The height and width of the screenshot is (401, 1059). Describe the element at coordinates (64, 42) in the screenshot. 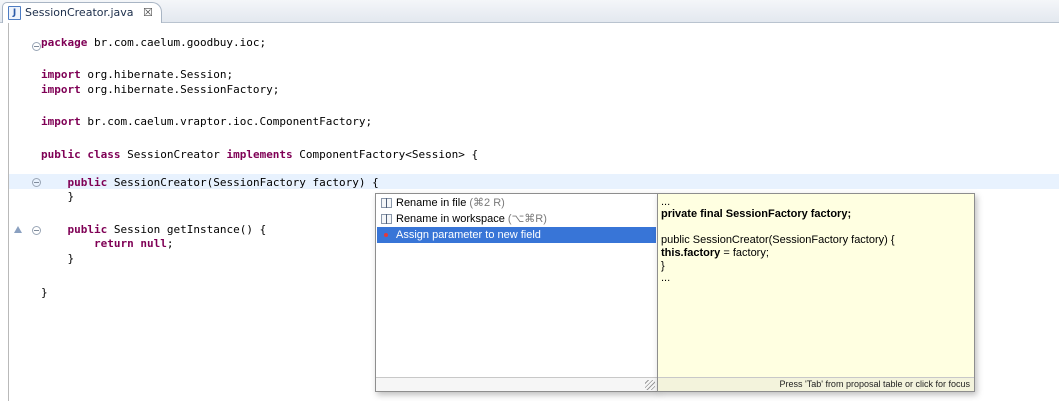

I see `keyword: package` at that location.